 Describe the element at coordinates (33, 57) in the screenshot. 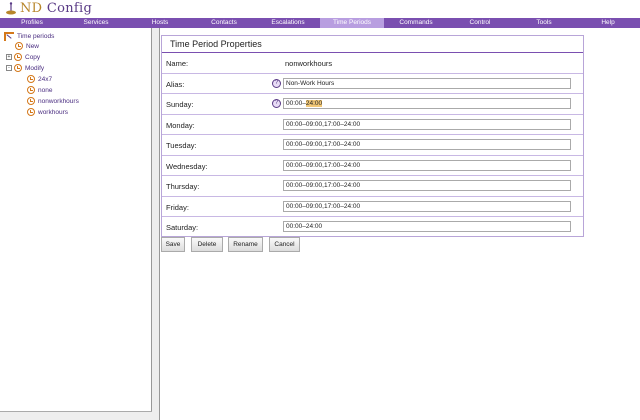

I see `tree-item-label: Copy` at that location.